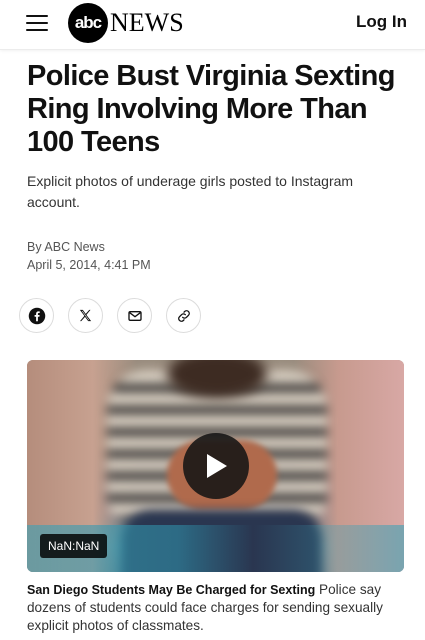 This screenshot has height=640, width=425. I want to click on share-email-button, so click(134, 315).